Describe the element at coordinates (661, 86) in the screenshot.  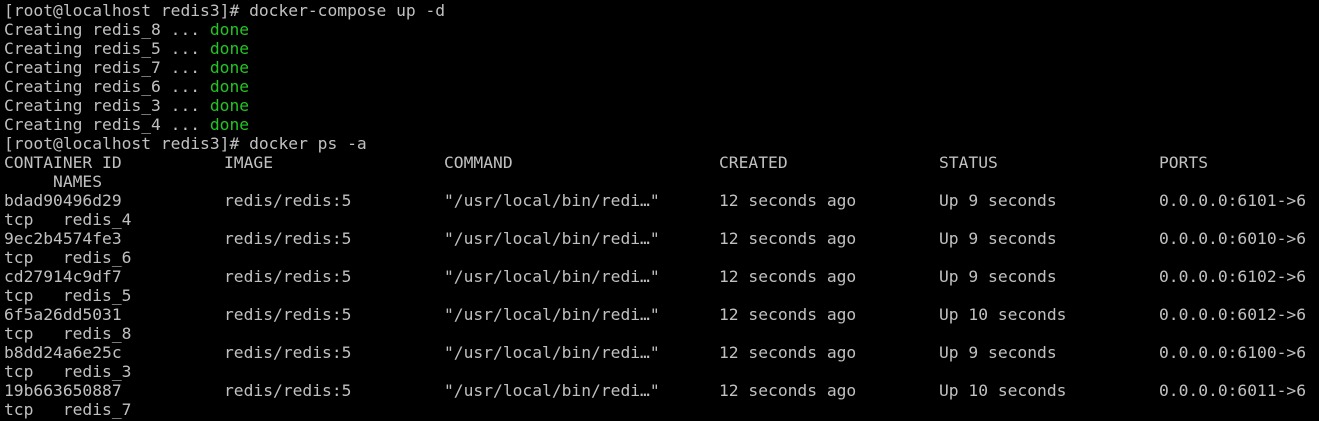
I see `compose-output-line: Creating redis_6 ... done` at that location.